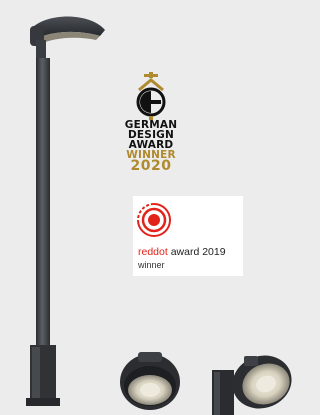 The height and width of the screenshot is (415, 320). What do you see at coordinates (150, 381) in the screenshot?
I see `luminaire-round-photo` at bounding box center [150, 381].